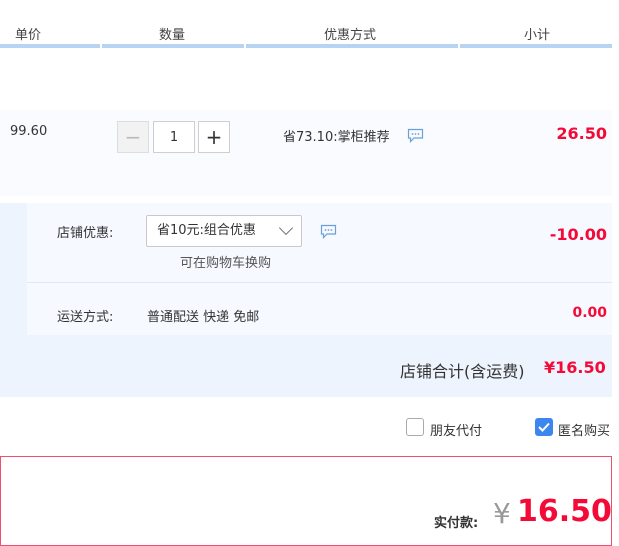 The height and width of the screenshot is (546, 619). What do you see at coordinates (578, 234) in the screenshot?
I see `shop-discount-value: -10.00` at bounding box center [578, 234].